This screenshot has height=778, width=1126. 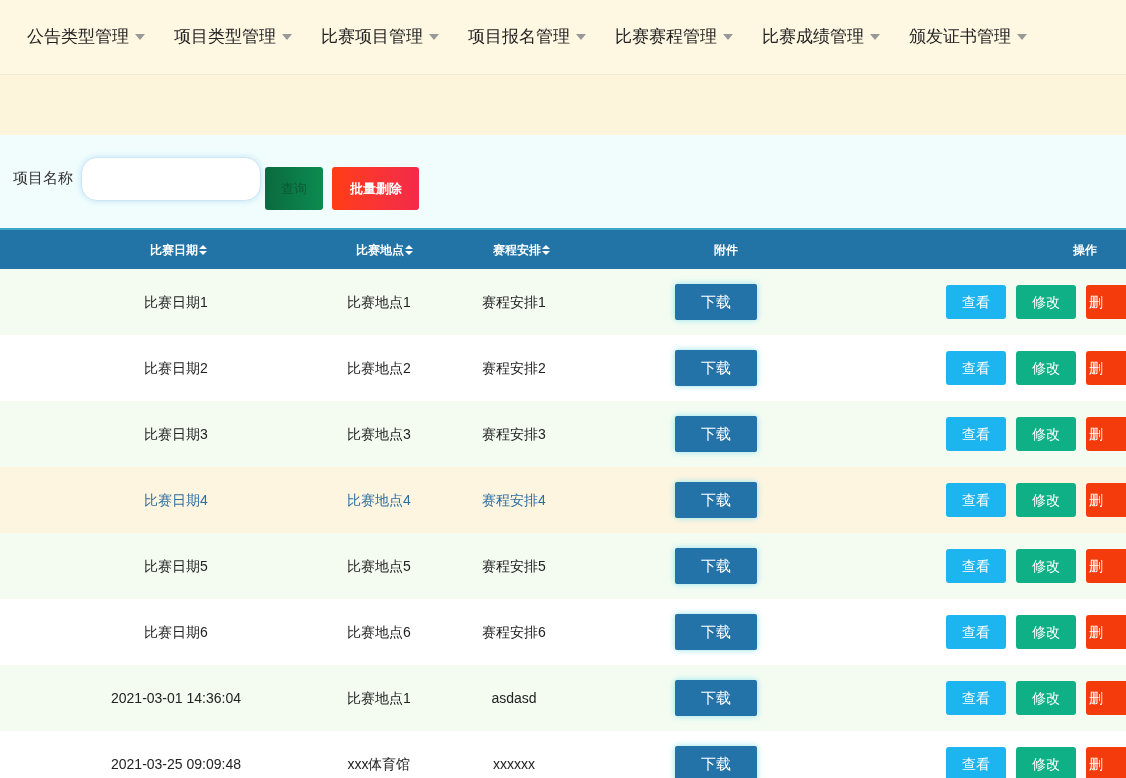 I want to click on table-cell-text: 比赛日期5, so click(x=176, y=566).